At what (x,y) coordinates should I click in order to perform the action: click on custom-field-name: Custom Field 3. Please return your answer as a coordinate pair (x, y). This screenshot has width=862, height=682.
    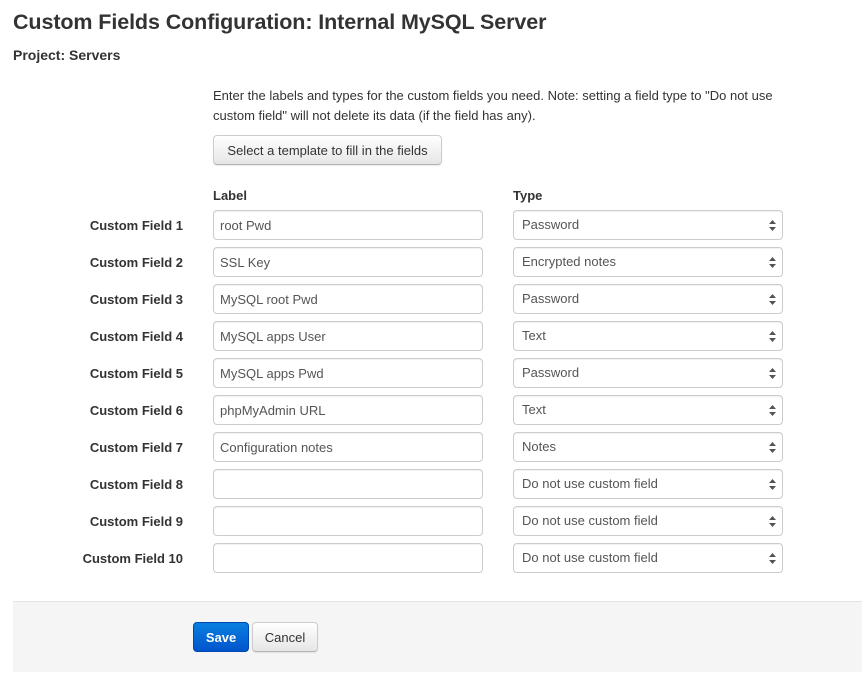
    Looking at the image, I should click on (136, 299).